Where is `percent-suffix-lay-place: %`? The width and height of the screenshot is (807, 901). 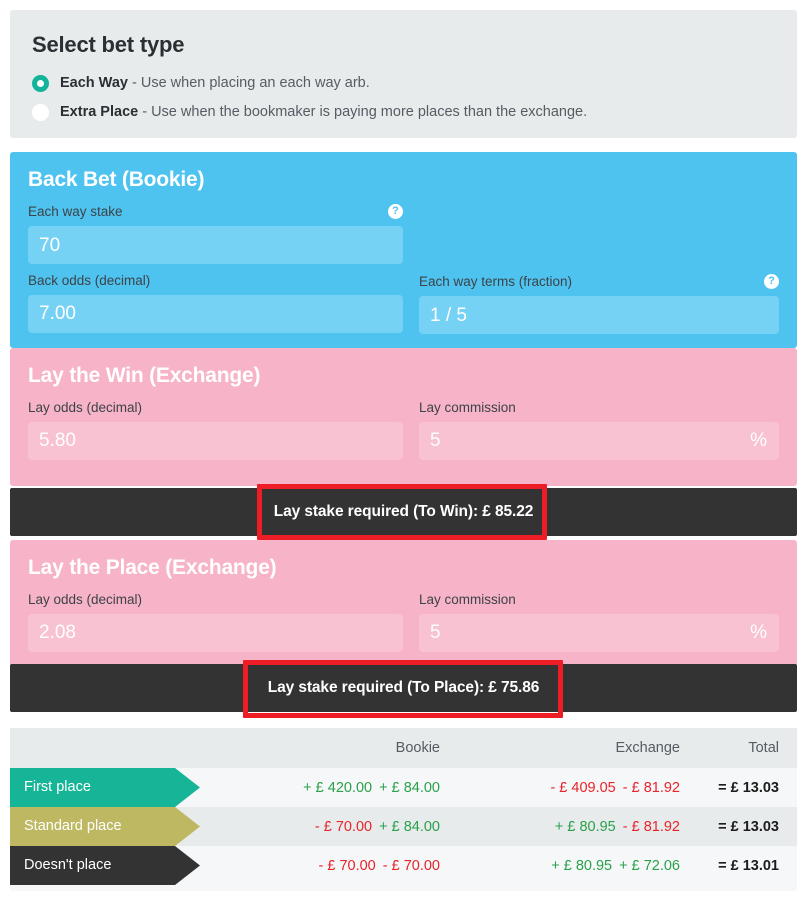
percent-suffix-lay-place: % is located at coordinates (758, 632).